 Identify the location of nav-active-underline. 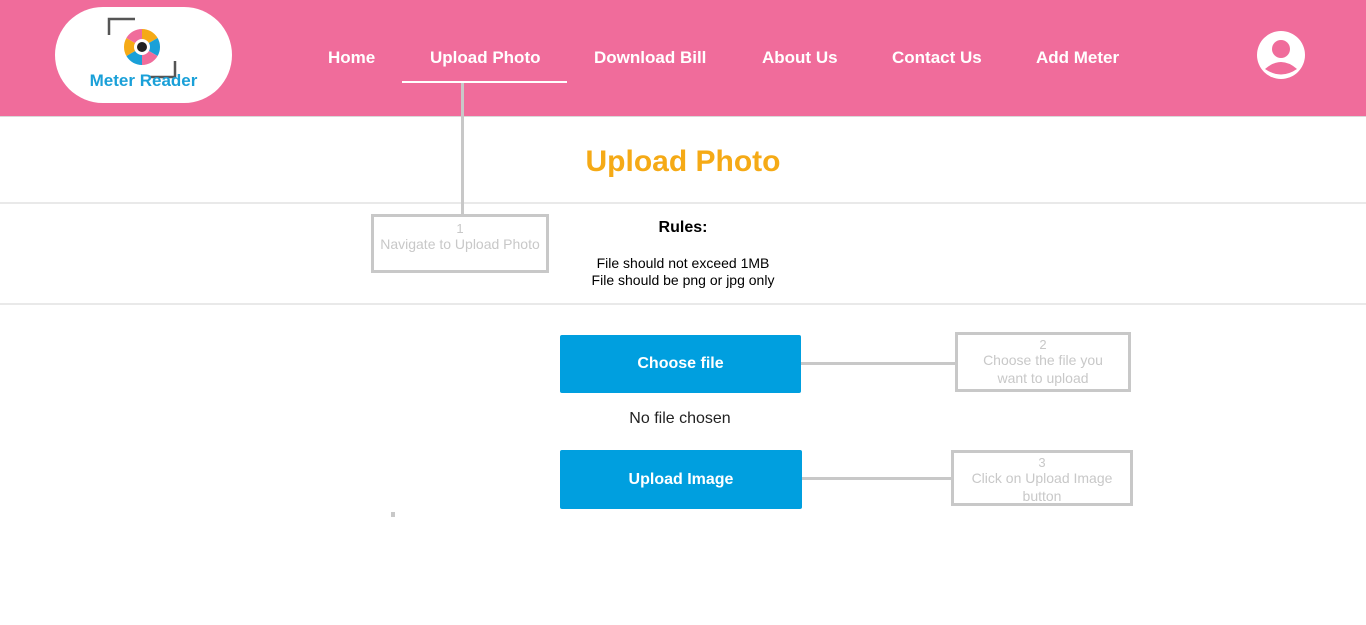
(484, 82).